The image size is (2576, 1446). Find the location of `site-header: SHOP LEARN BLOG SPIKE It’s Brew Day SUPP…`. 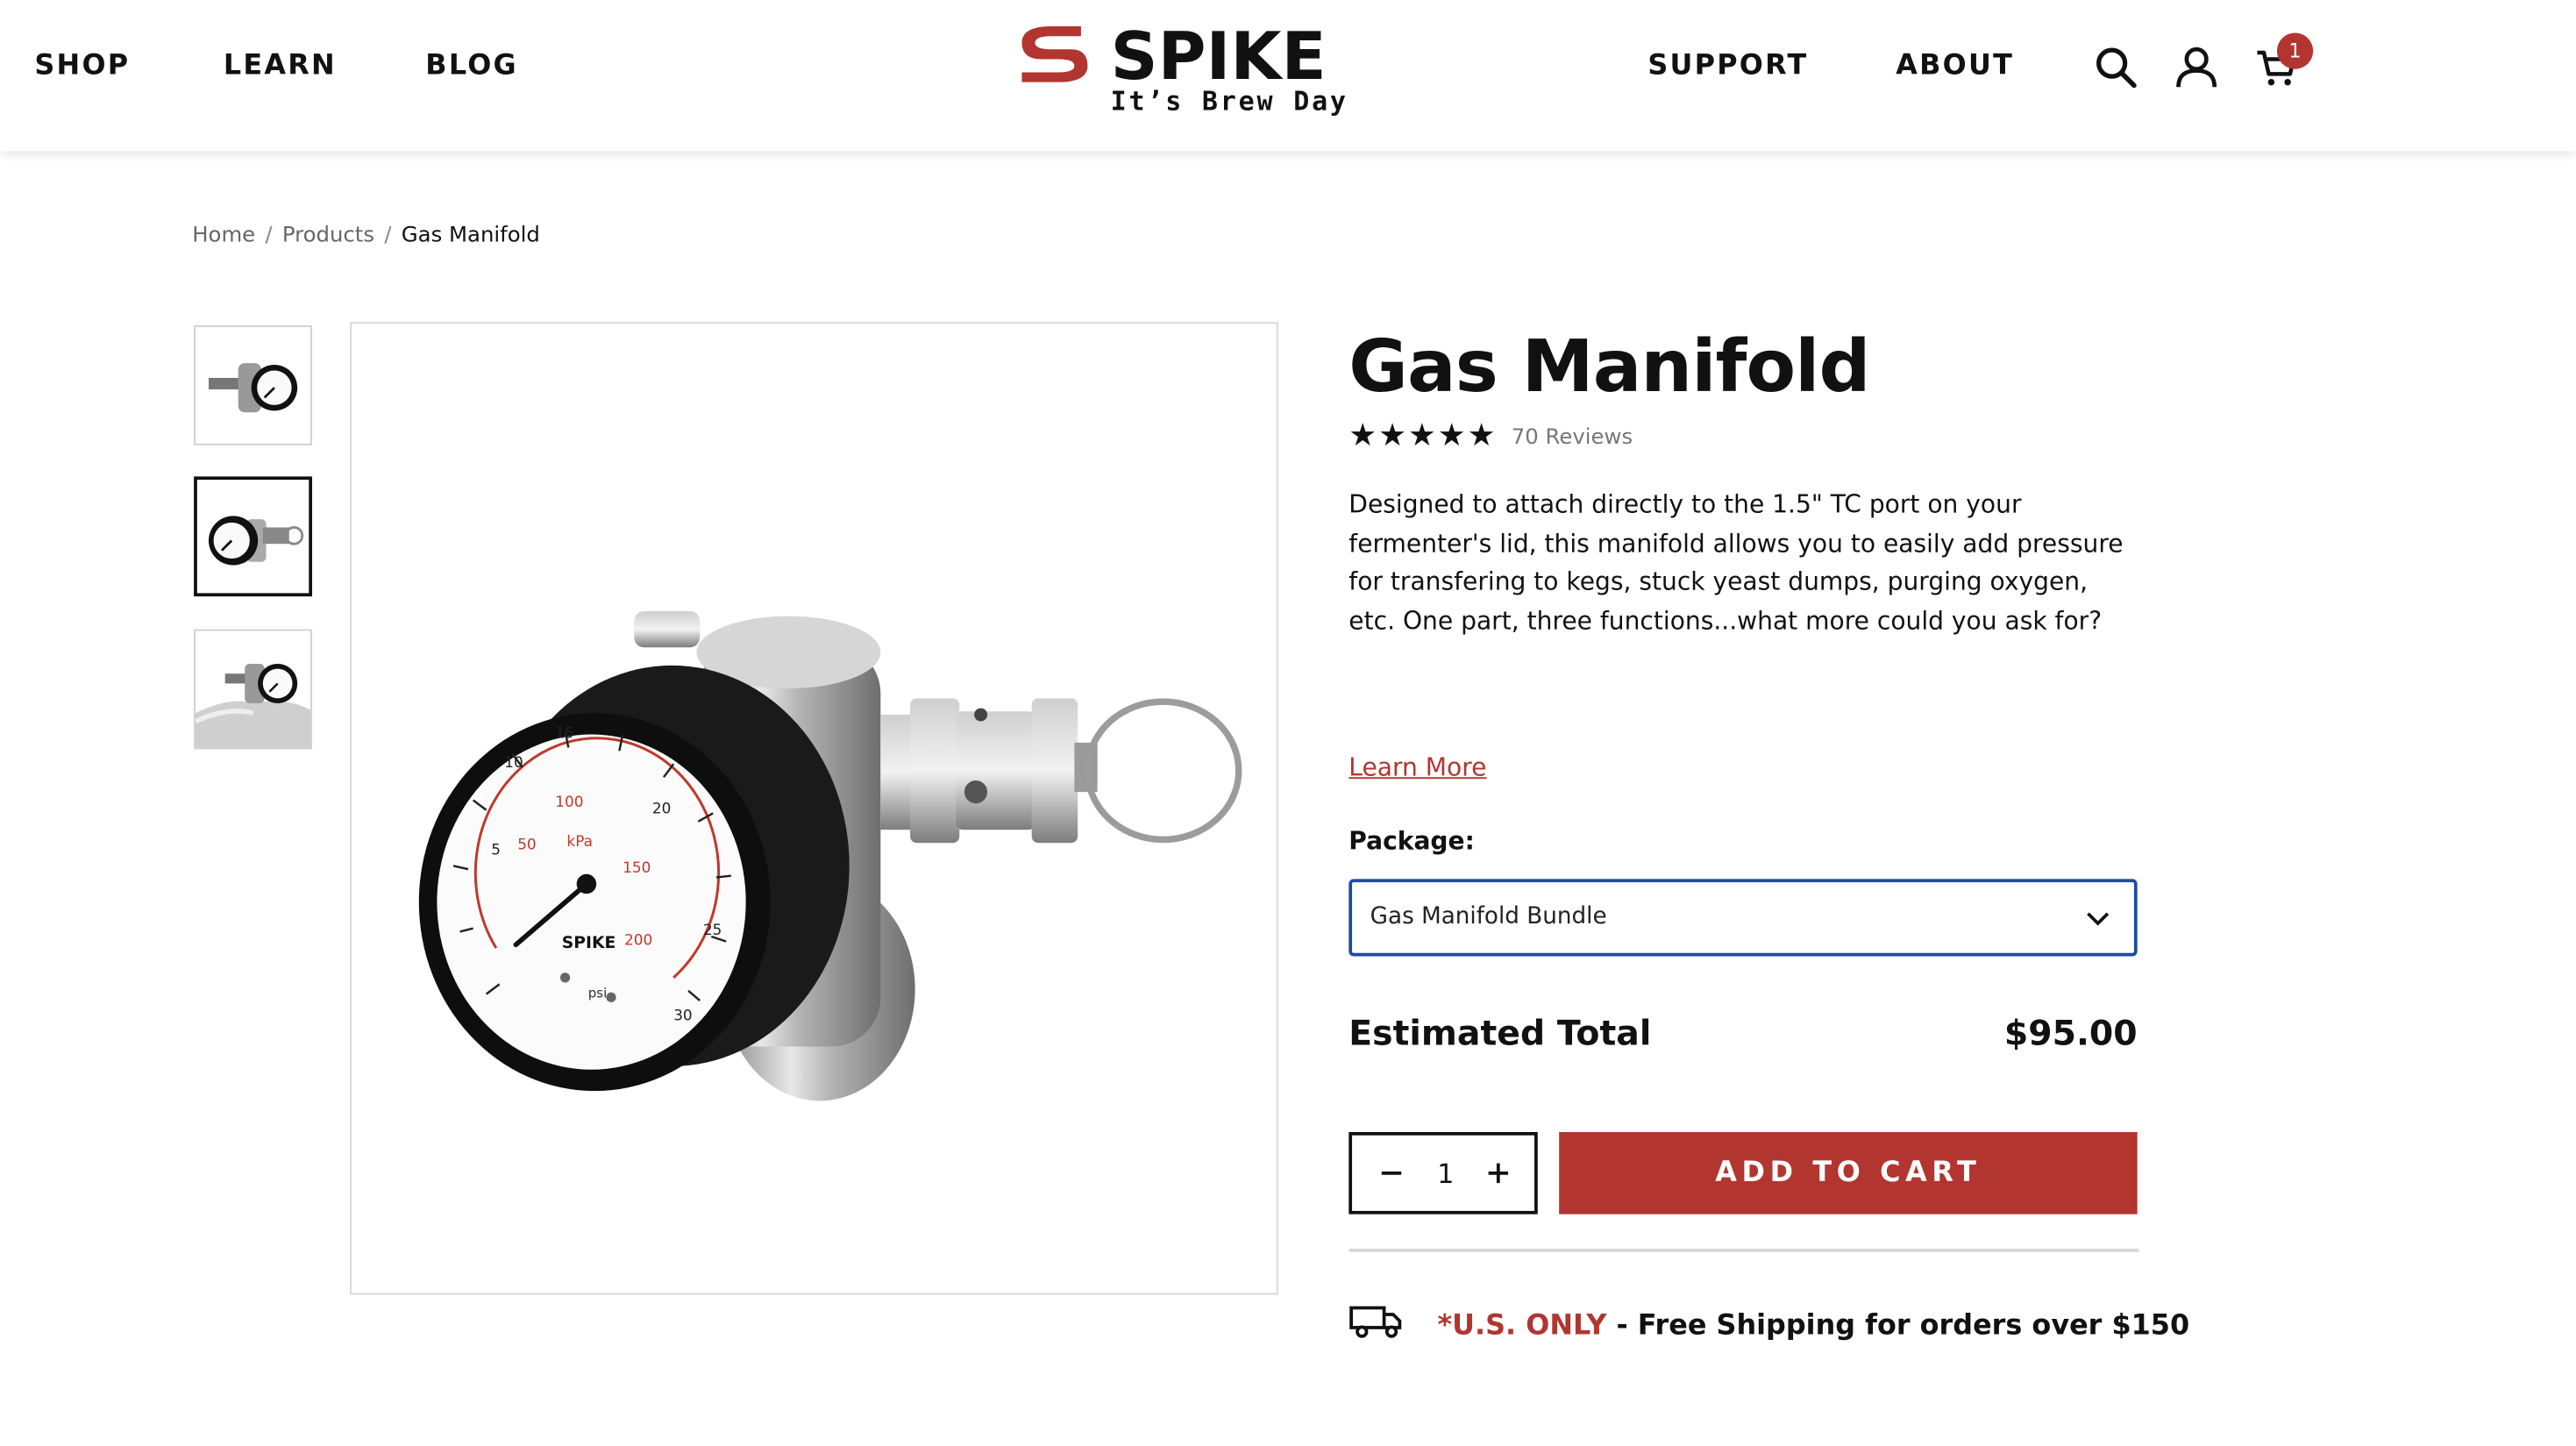

site-header: SHOP LEARN BLOG SPIKE It’s Brew Day SUPP… is located at coordinates (1288, 76).